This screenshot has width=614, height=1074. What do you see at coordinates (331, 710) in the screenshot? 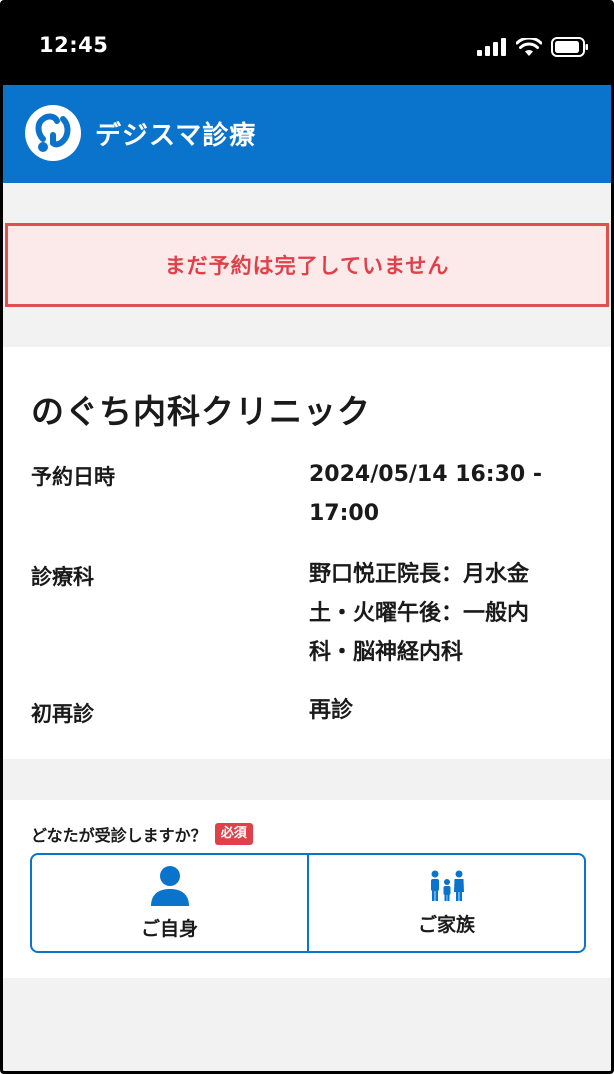
I see `value-line: 再診` at bounding box center [331, 710].